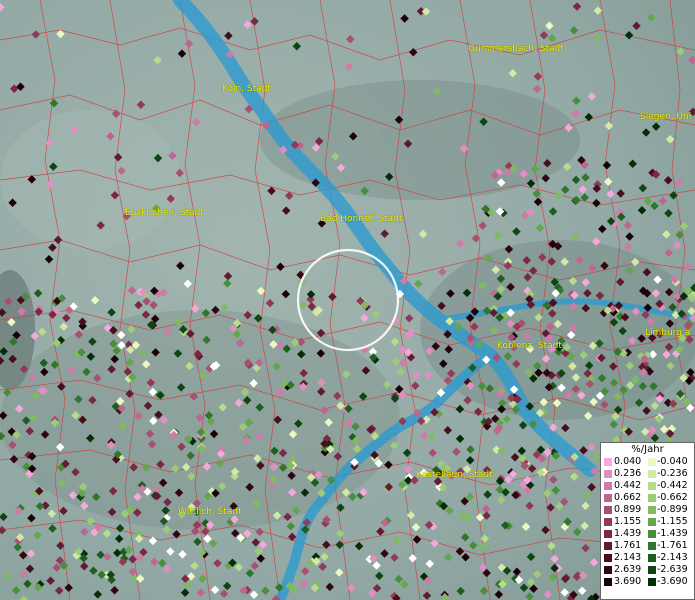 The image size is (695, 600). I want to click on legend-label-positive: 0.662, so click(628, 497).